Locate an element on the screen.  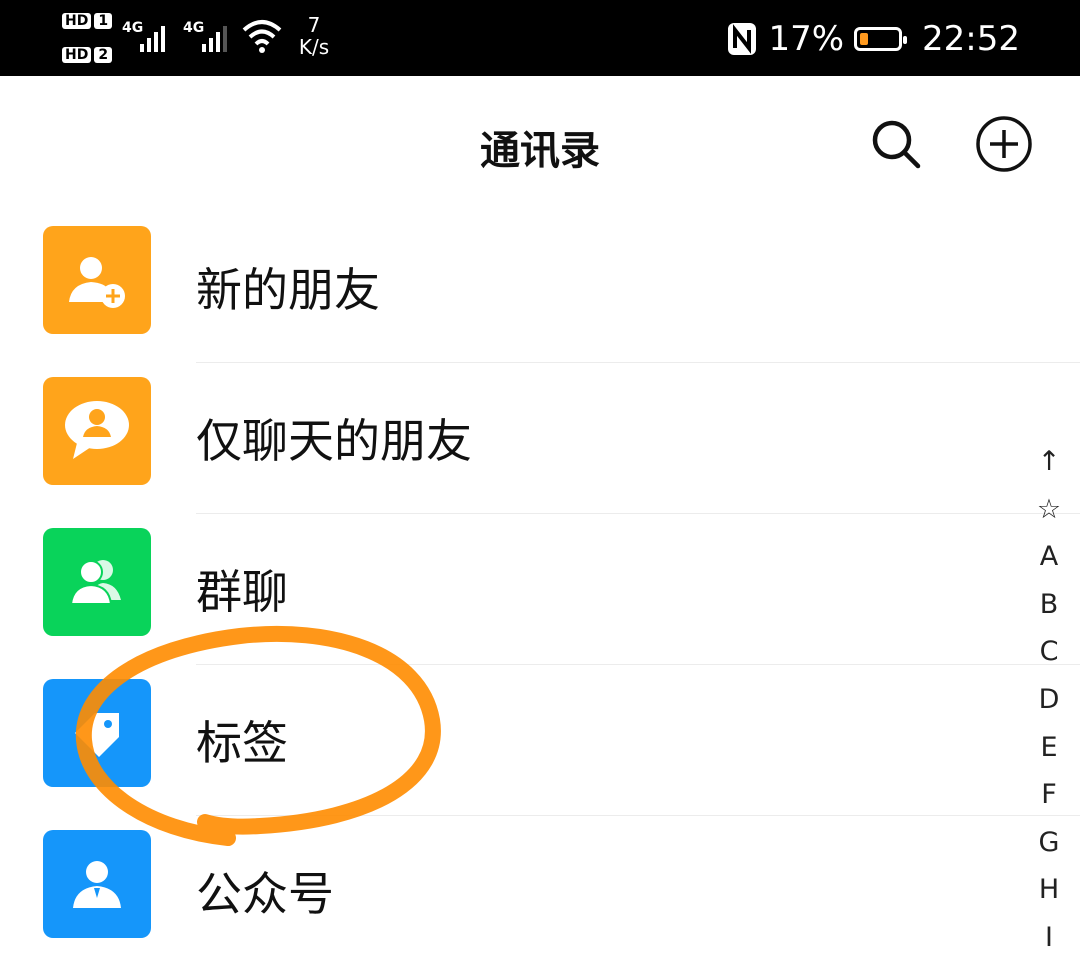
add-circle-icon is located at coordinates (1004, 144).